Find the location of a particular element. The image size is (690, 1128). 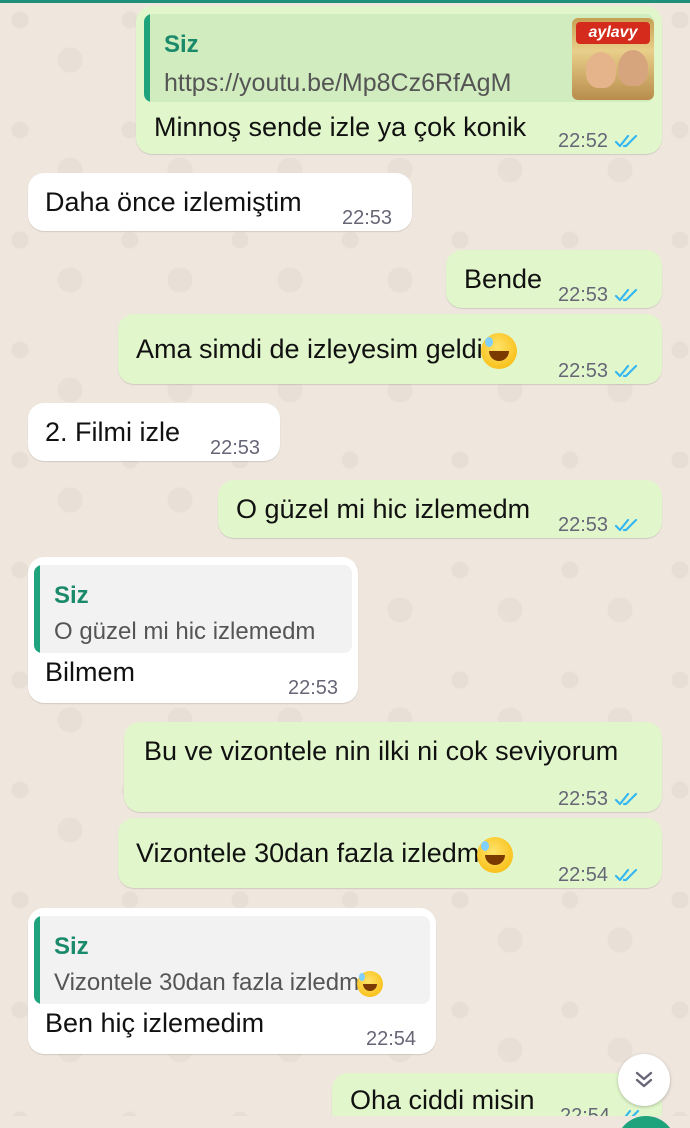

message-text: Oha ciddi misin is located at coordinates (442, 1100).